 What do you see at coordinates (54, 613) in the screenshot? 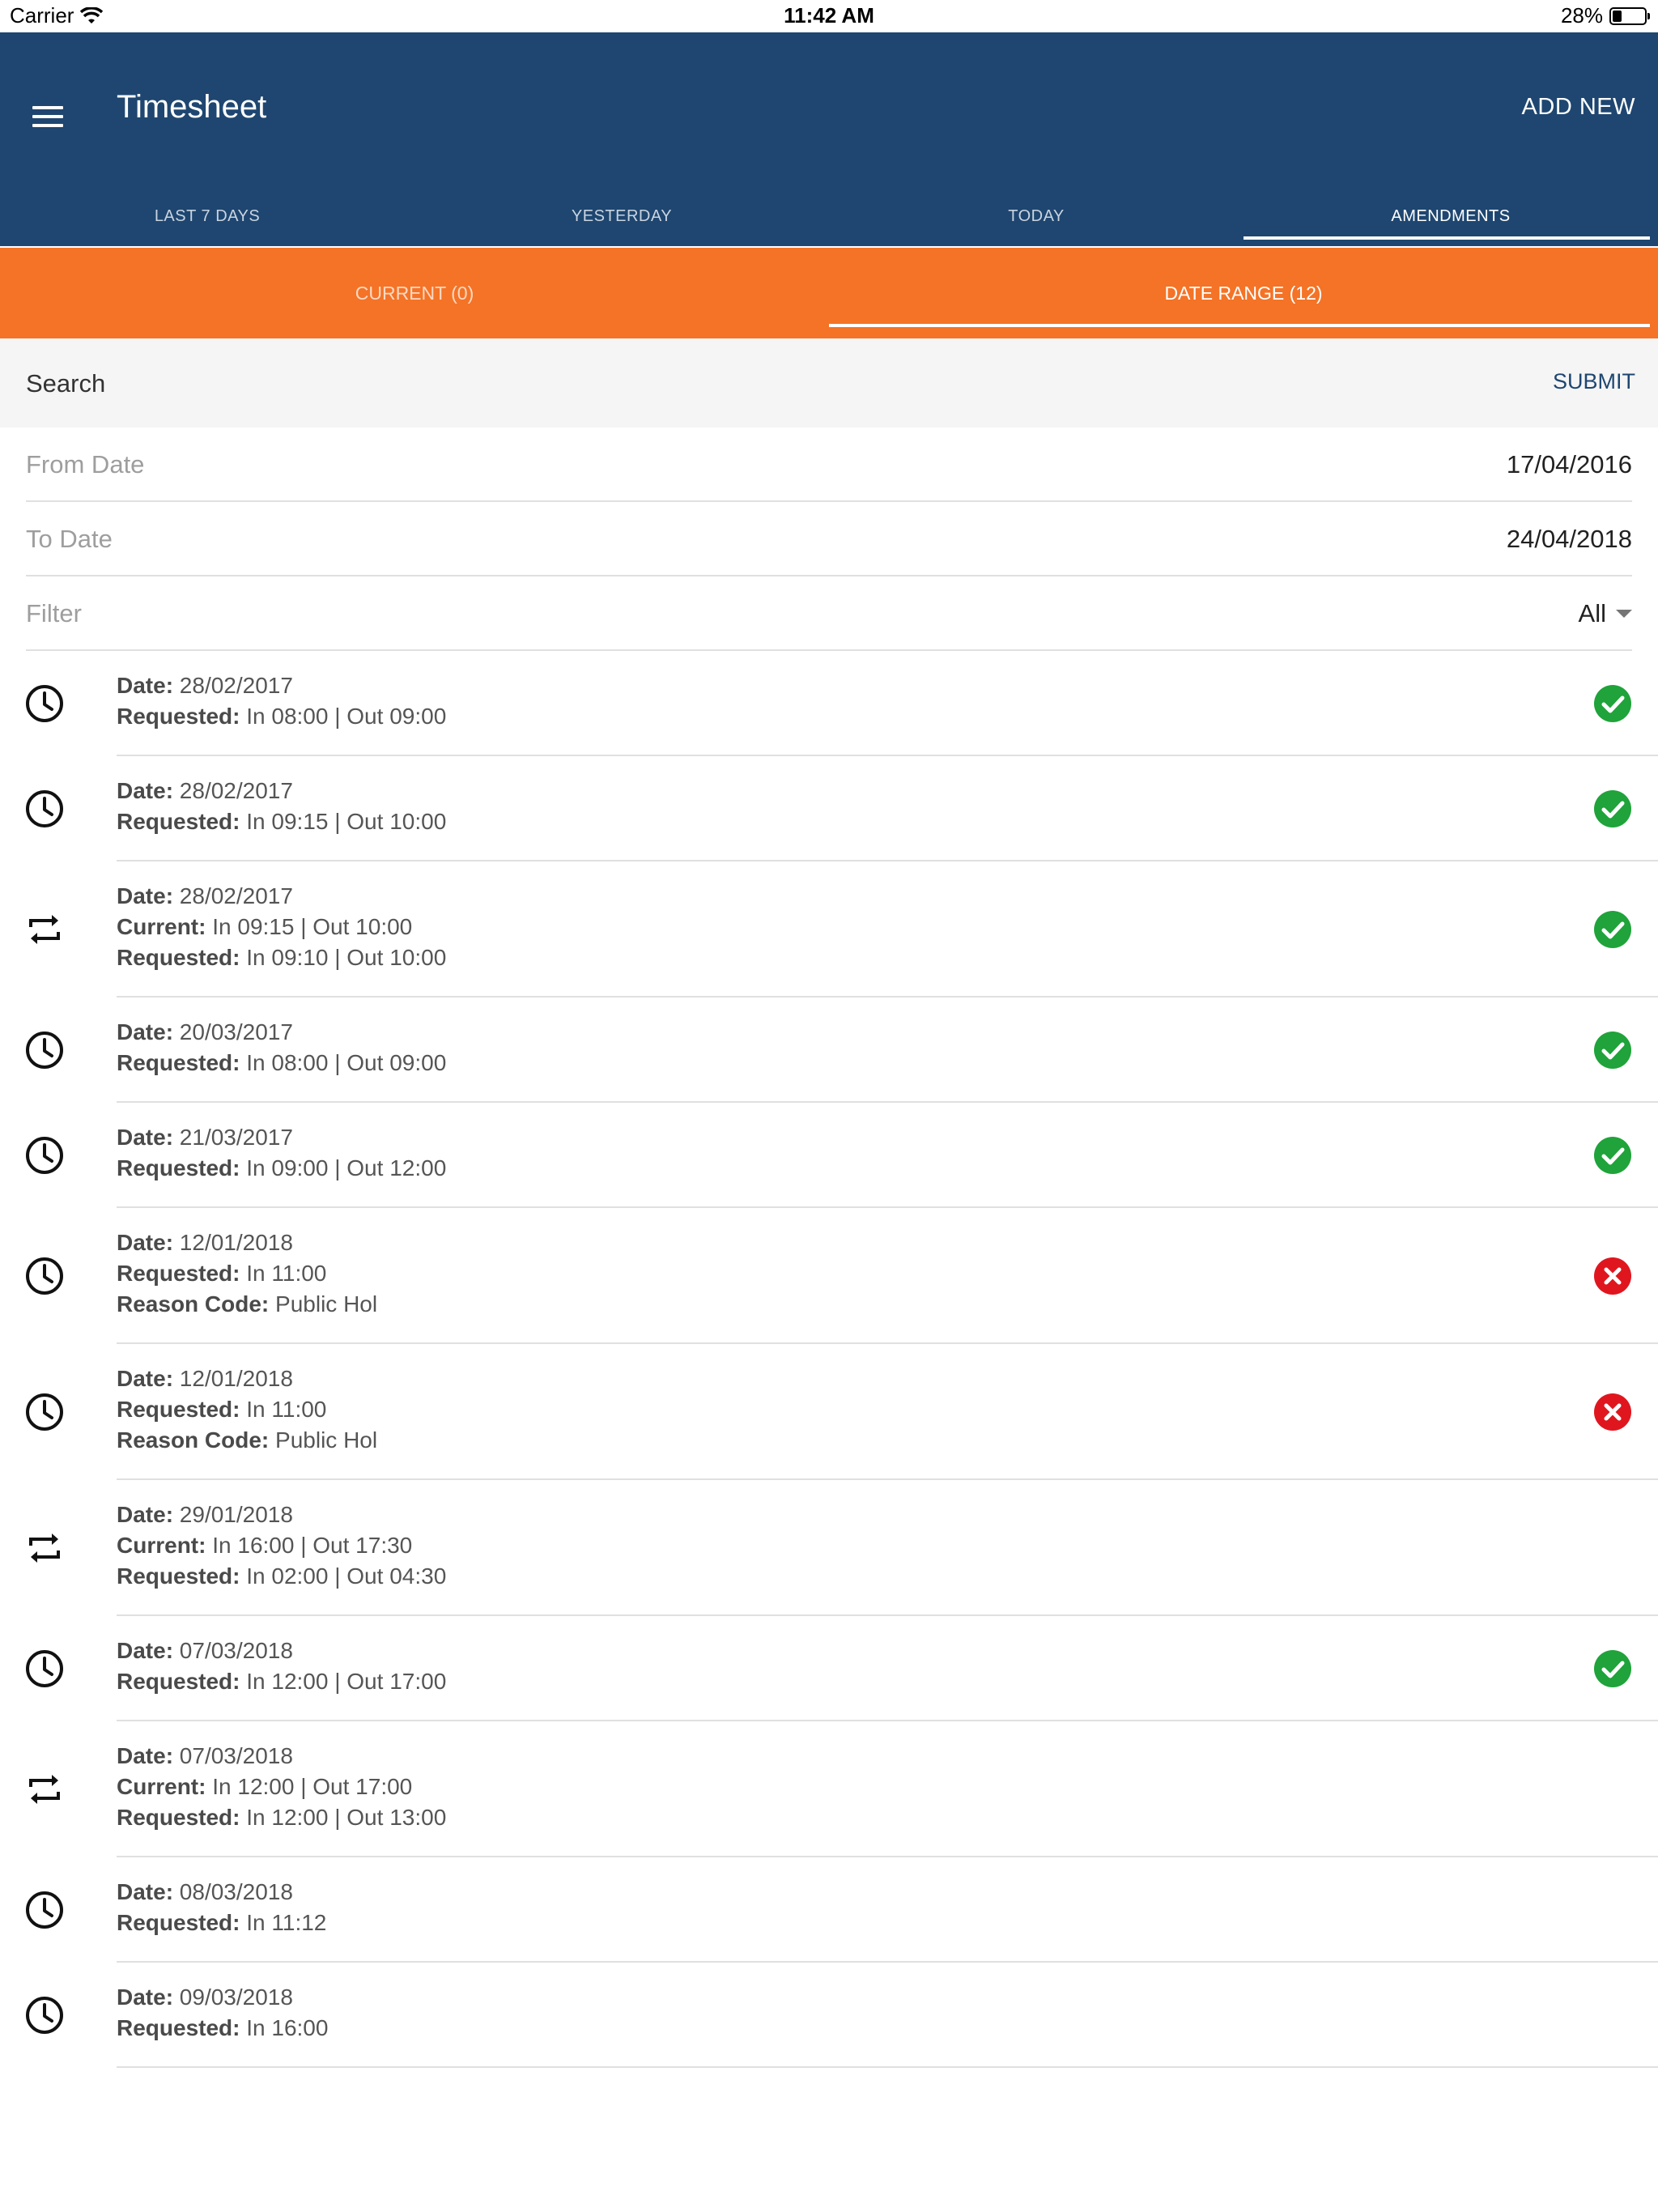
I see `filter-label: Filter` at bounding box center [54, 613].